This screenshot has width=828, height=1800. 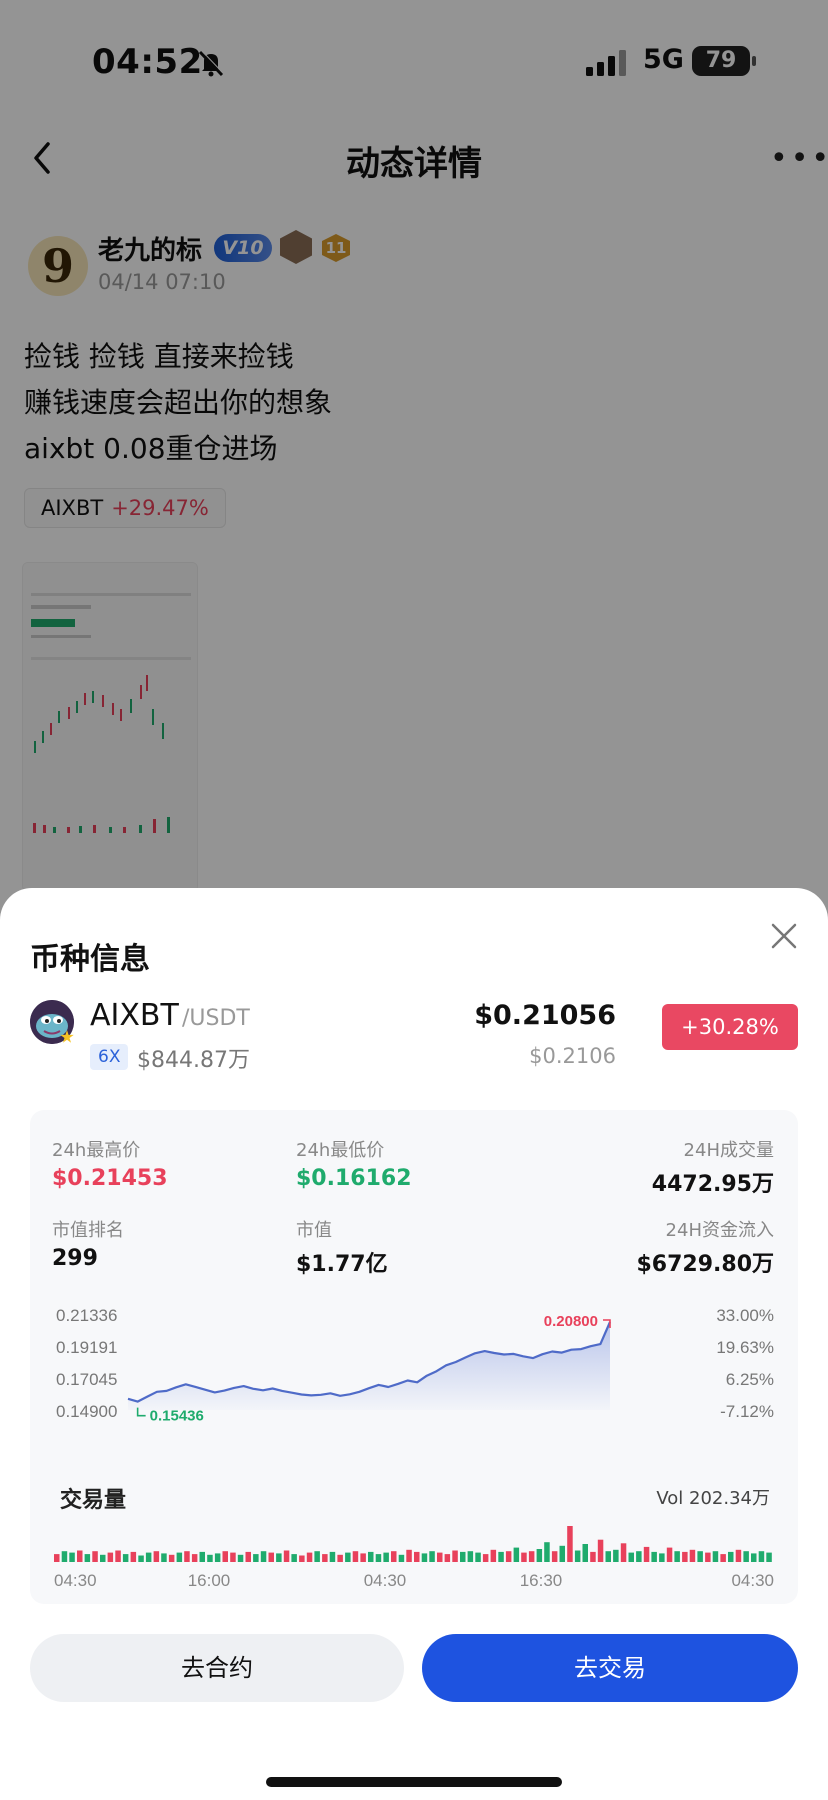 What do you see at coordinates (86, 1347) in the screenshot?
I see `y-tick-label: 0.19191` at bounding box center [86, 1347].